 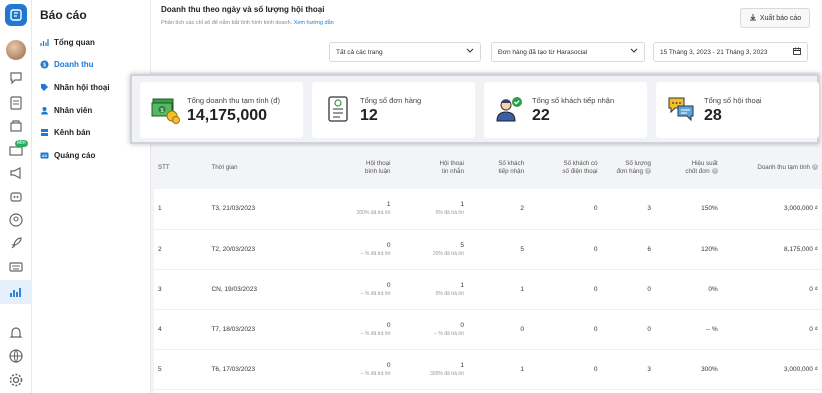 I want to click on cell-customers: 1, so click(x=498, y=289).